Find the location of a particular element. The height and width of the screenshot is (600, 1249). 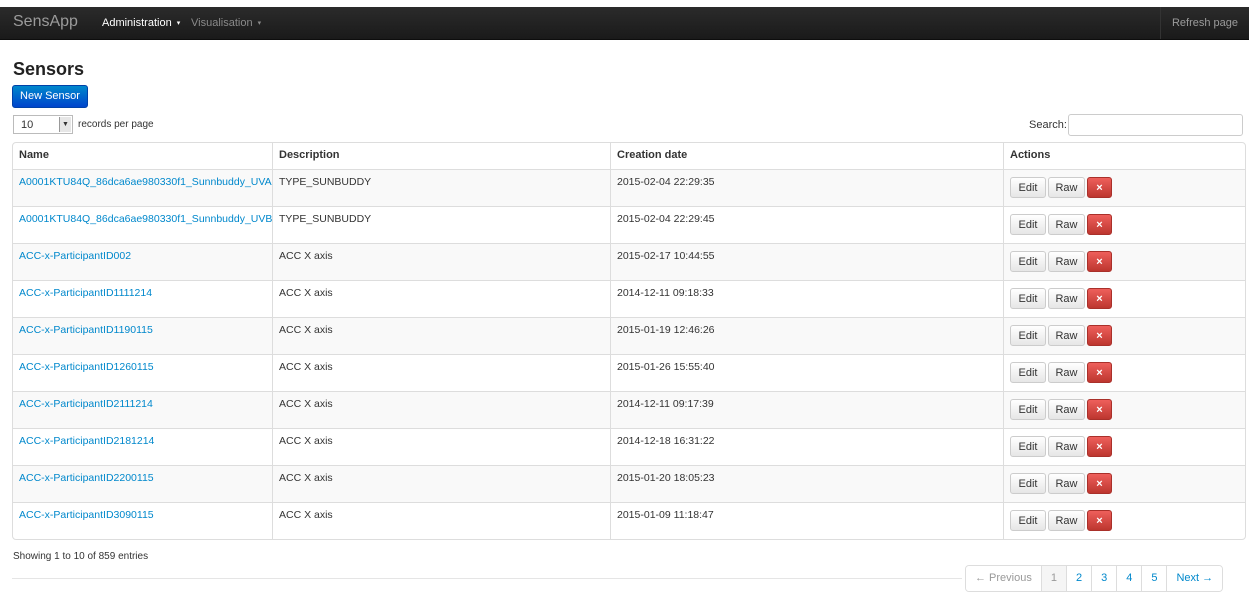

chevron-down-icon: ▾ is located at coordinates (178, 24).